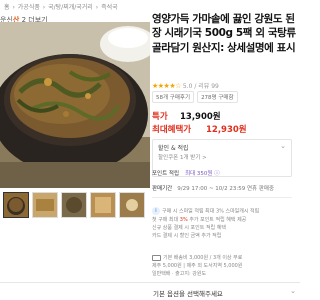 The width and height of the screenshot is (320, 300). Describe the element at coordinates (150, 291) in the screenshot. I see `option-select-bar: 기본 옵션을 선택해주세요 ⌄` at that location.